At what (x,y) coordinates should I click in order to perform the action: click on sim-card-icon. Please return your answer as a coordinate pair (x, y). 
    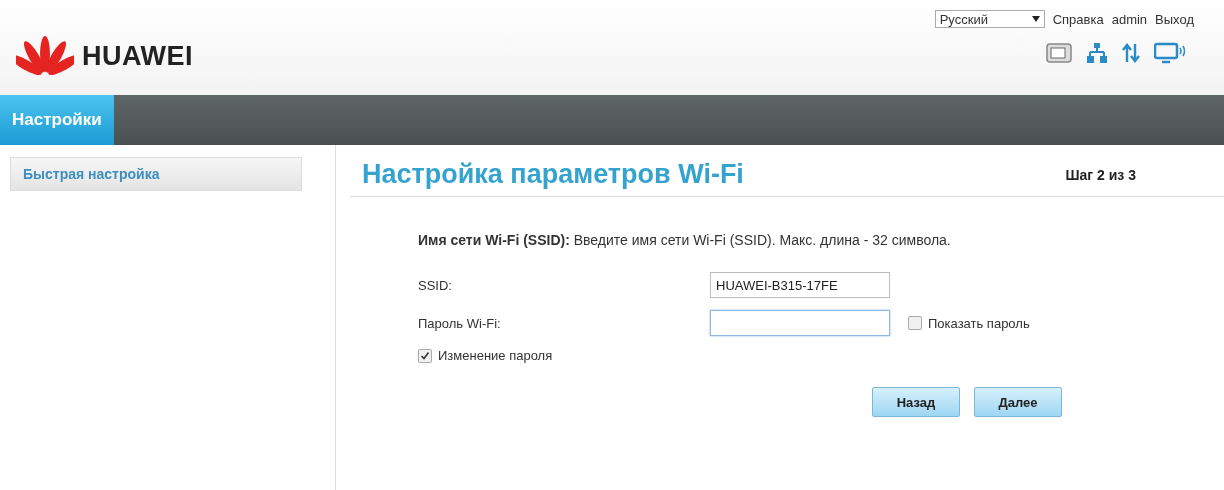
    Looking at the image, I should click on (1059, 53).